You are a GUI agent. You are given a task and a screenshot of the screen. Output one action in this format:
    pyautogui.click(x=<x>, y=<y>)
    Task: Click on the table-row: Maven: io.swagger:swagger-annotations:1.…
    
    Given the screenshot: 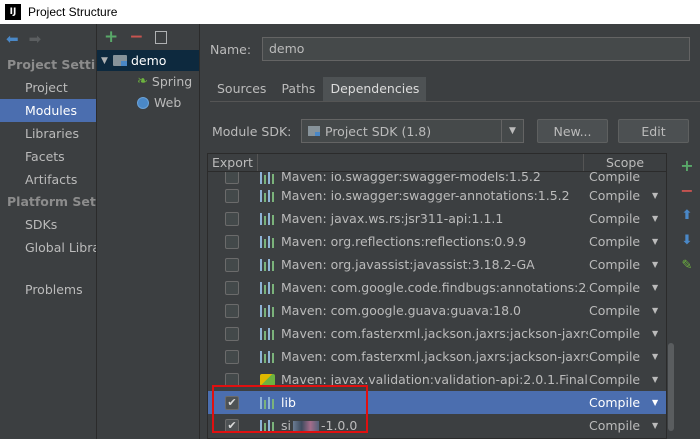 What is the action you would take?
    pyautogui.click(x=437, y=195)
    